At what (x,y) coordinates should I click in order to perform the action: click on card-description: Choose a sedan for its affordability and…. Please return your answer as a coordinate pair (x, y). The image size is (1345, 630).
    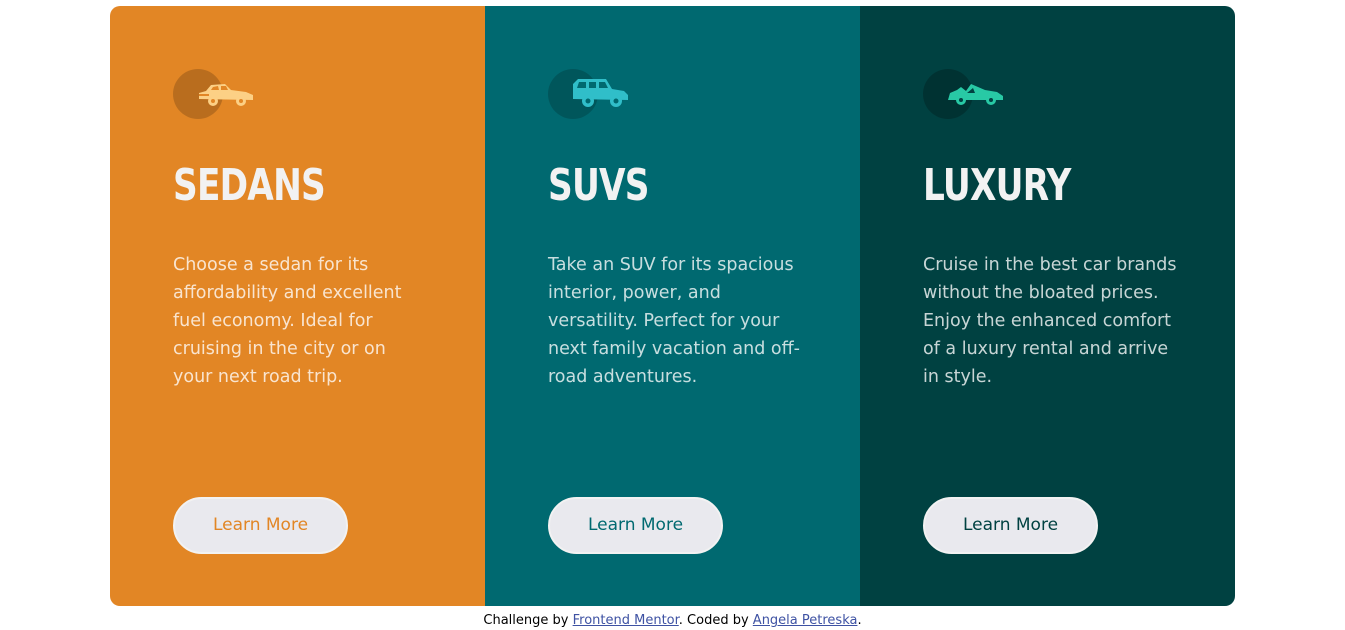
    Looking at the image, I should click on (287, 321).